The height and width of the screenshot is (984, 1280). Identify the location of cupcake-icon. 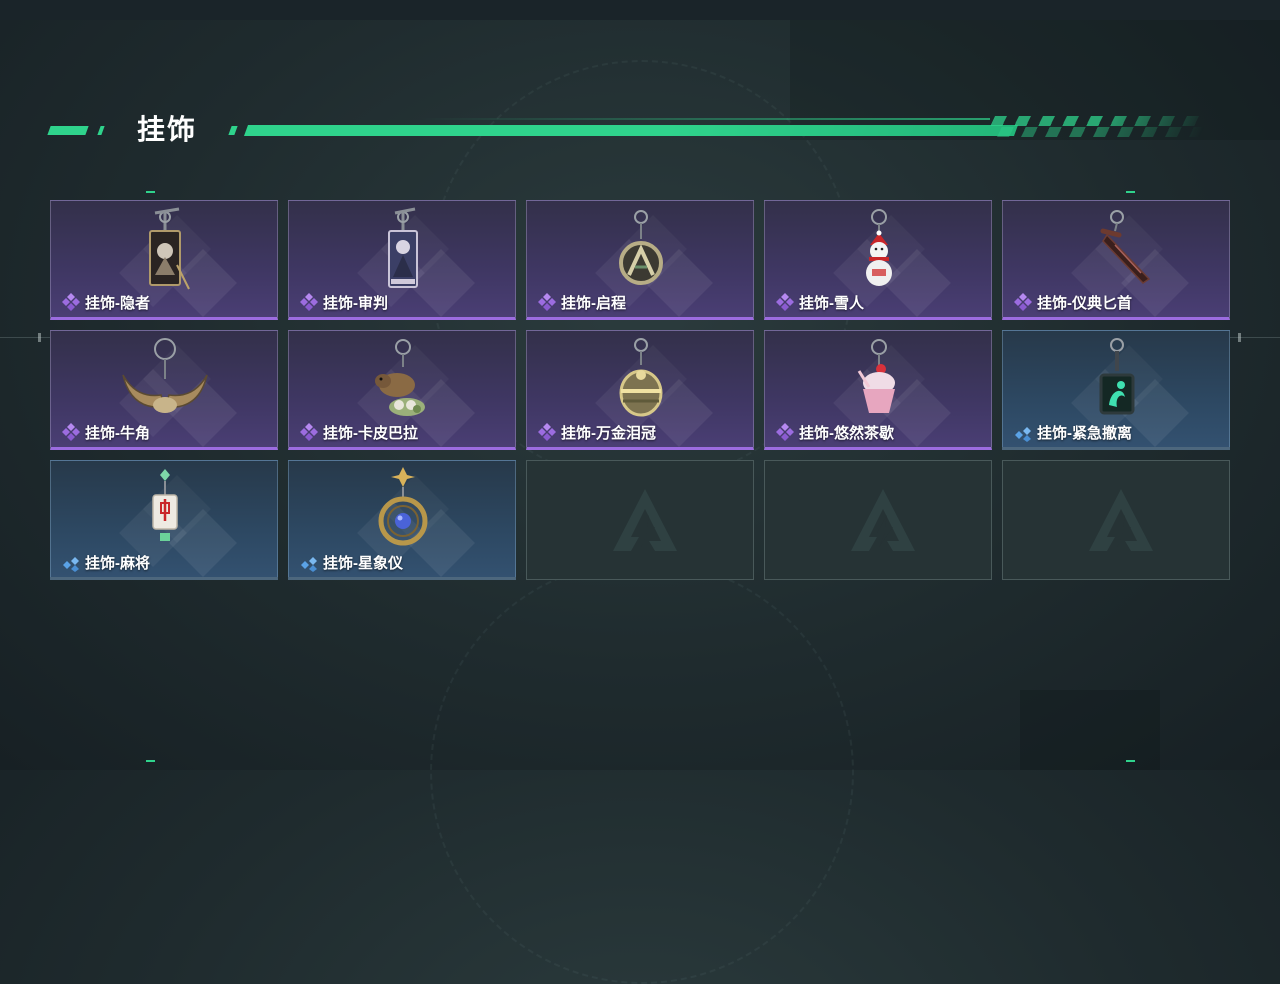
(879, 379).